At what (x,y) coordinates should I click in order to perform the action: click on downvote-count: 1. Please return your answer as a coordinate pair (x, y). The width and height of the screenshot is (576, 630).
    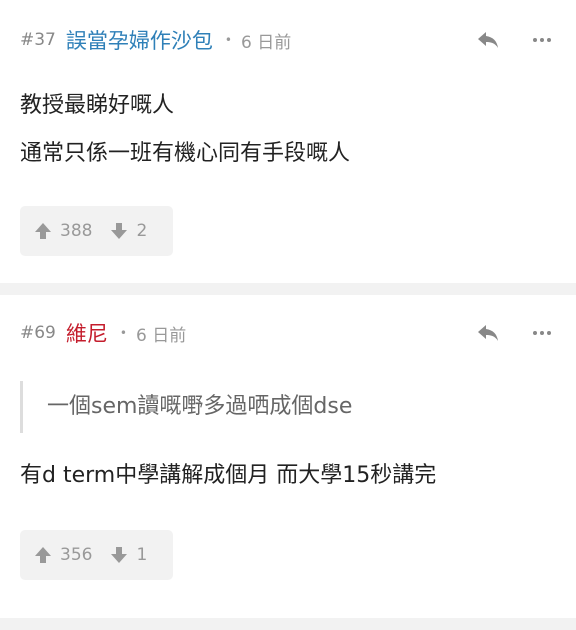
    Looking at the image, I should click on (142, 555).